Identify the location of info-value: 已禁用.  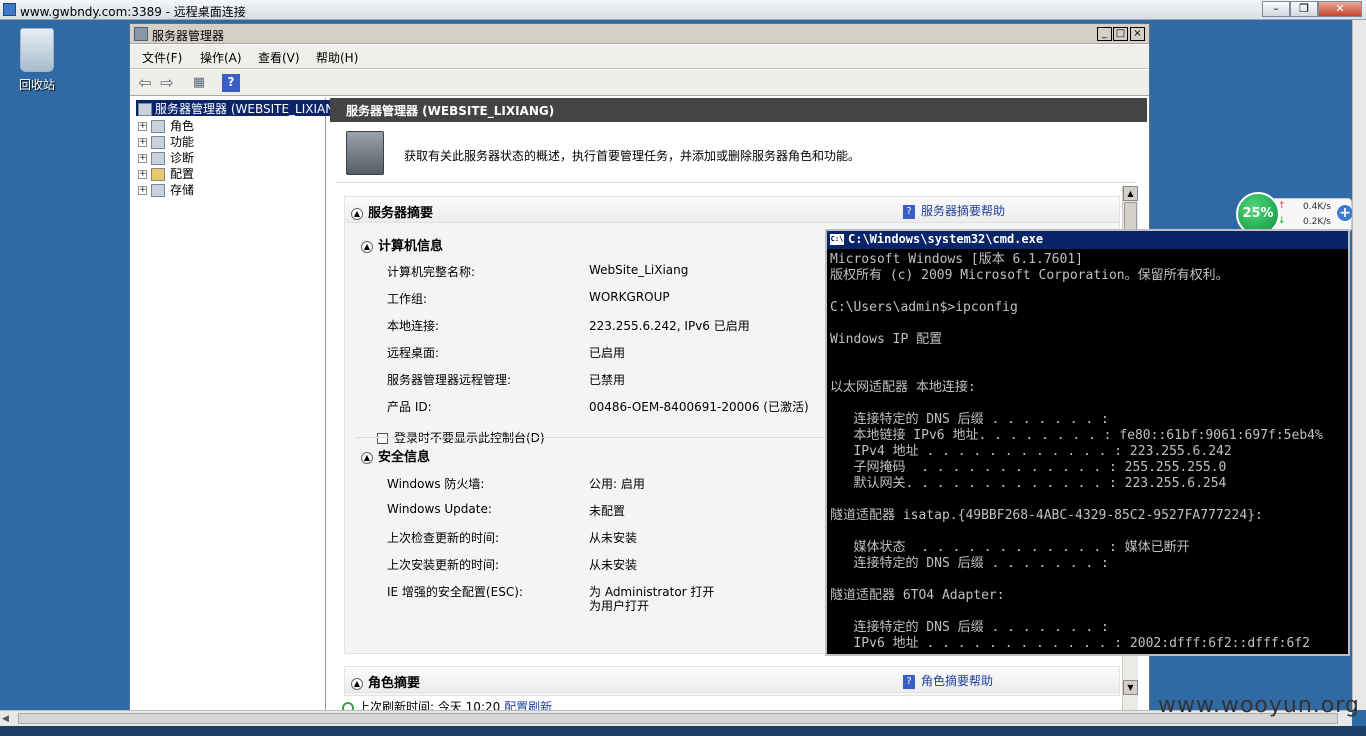
(607, 380).